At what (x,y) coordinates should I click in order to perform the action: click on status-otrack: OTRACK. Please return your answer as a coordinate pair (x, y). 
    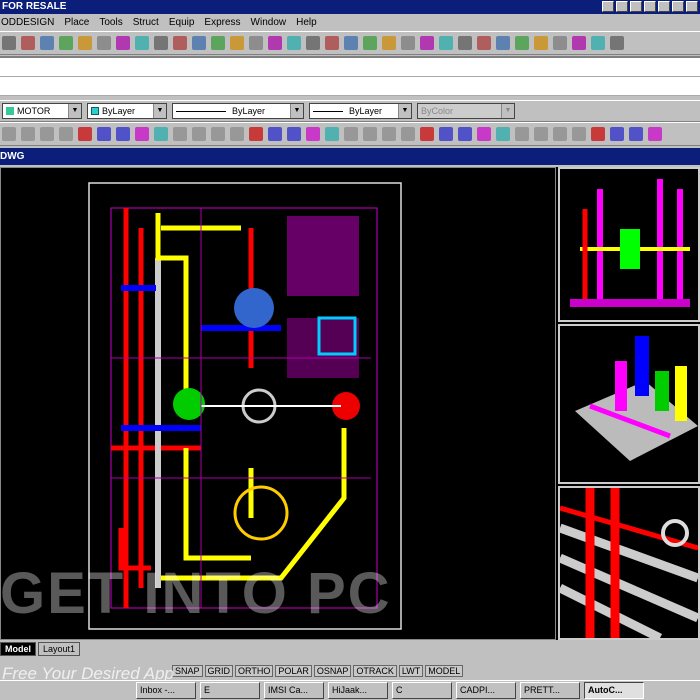
    Looking at the image, I should click on (375, 670).